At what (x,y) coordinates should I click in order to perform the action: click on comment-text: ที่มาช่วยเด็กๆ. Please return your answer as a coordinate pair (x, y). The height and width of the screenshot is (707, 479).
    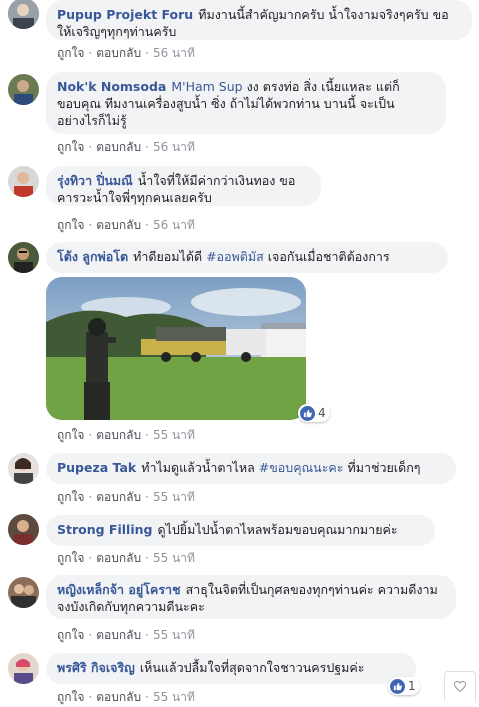
    Looking at the image, I should click on (384, 467).